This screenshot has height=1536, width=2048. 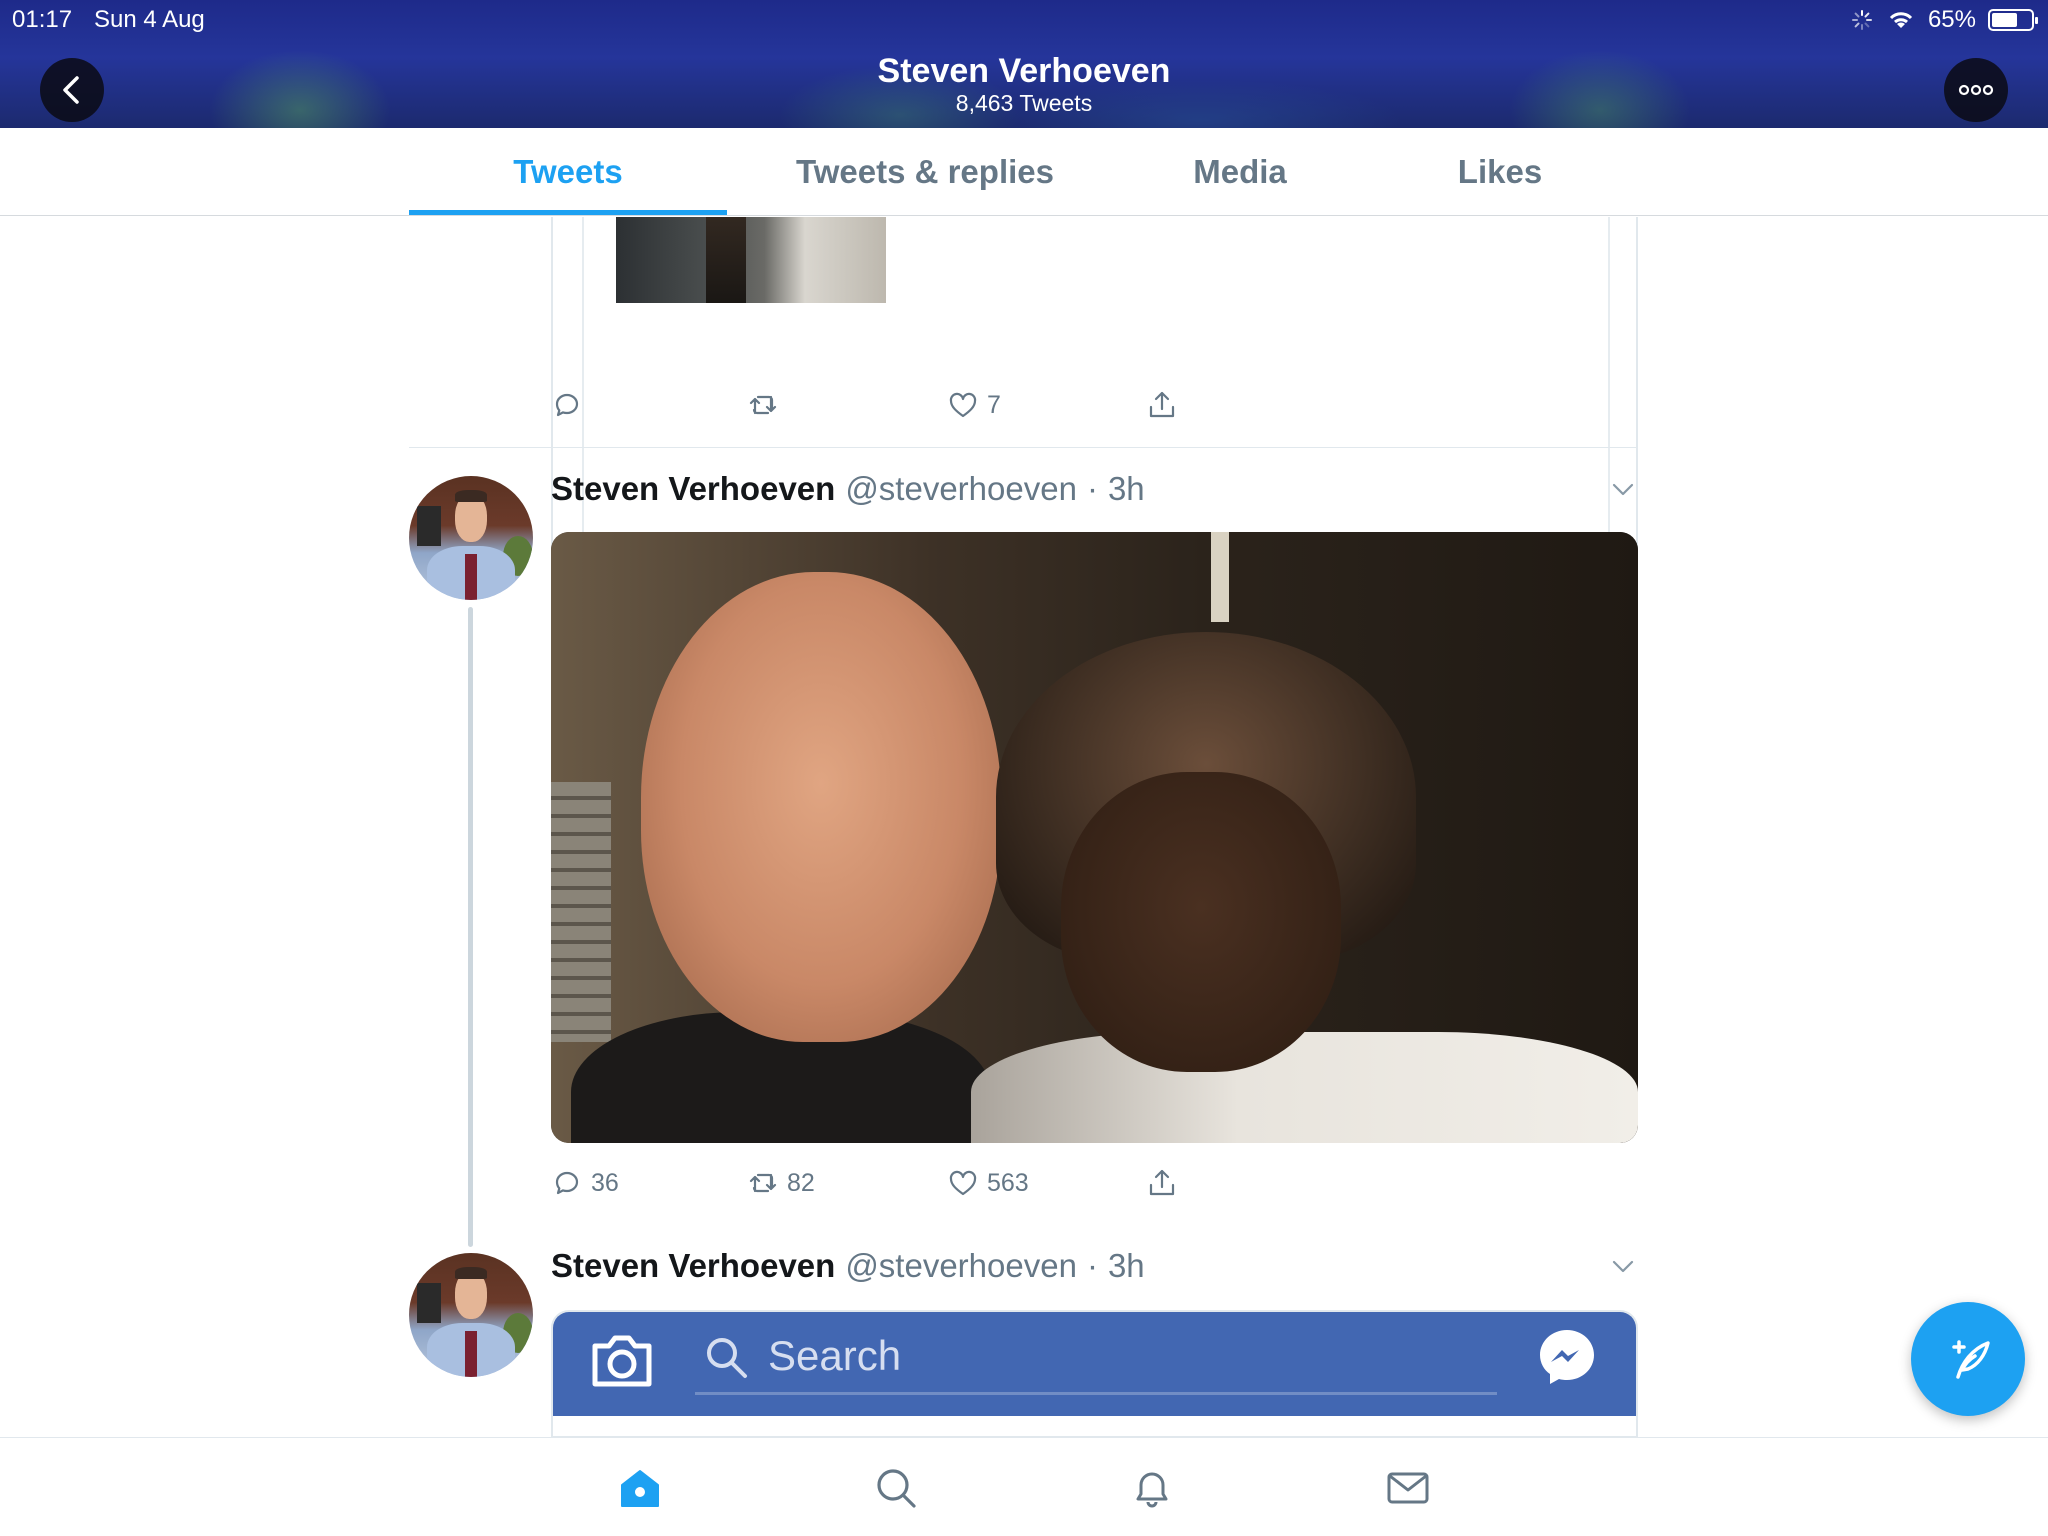 I want to click on reply-button, so click(x=571, y=405).